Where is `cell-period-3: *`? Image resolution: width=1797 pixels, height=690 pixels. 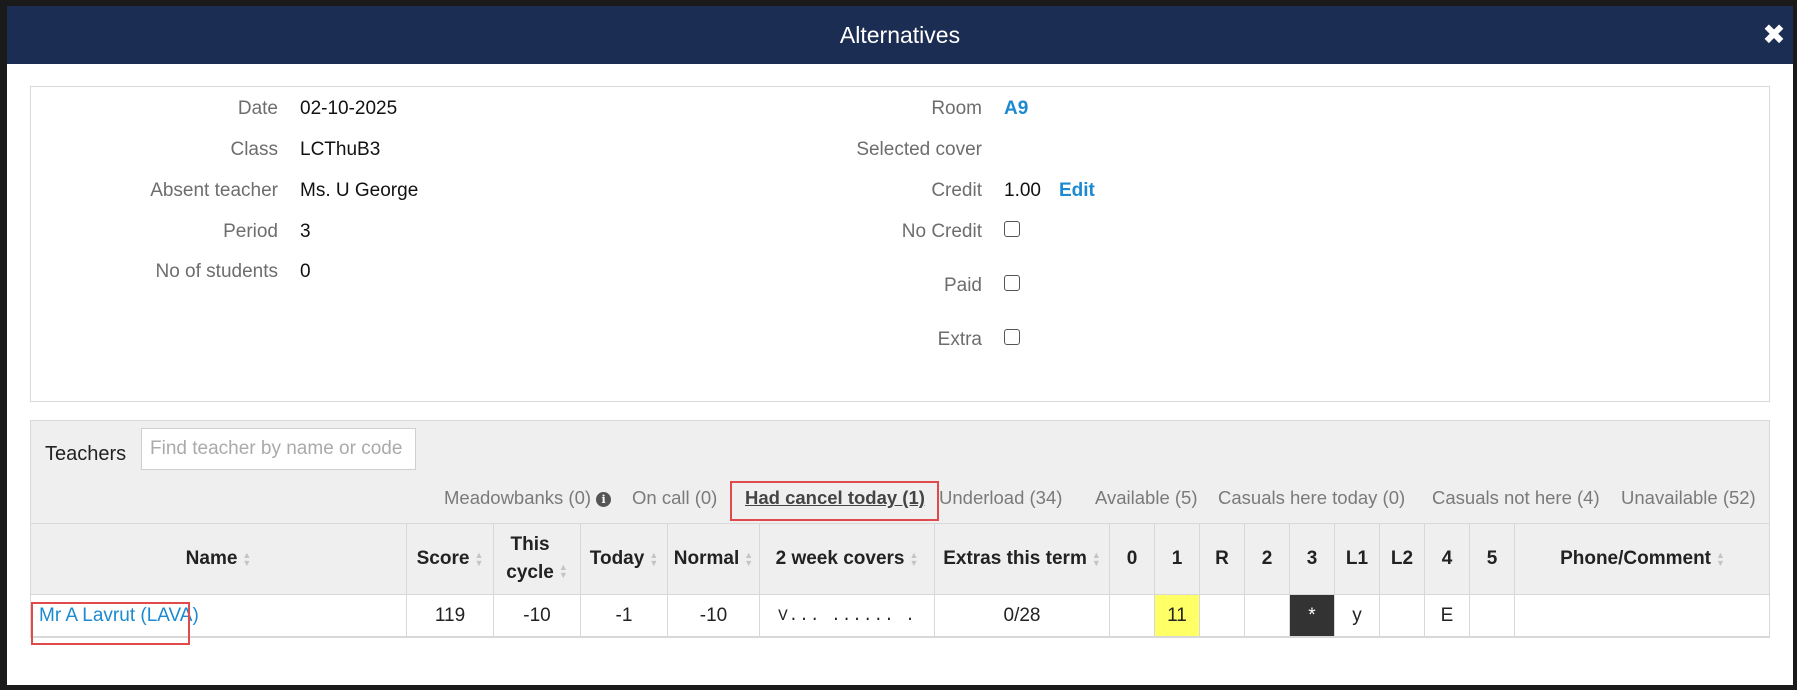
cell-period-3: * is located at coordinates (1312, 616).